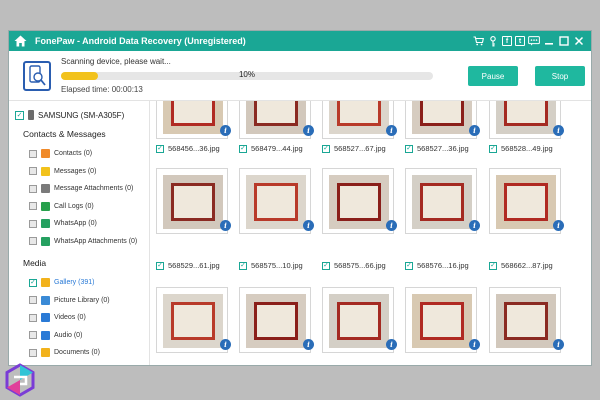 Image resolution: width=600 pixels, height=400 pixels. Describe the element at coordinates (507, 41) in the screenshot. I see `facebook-icon: f` at that location.